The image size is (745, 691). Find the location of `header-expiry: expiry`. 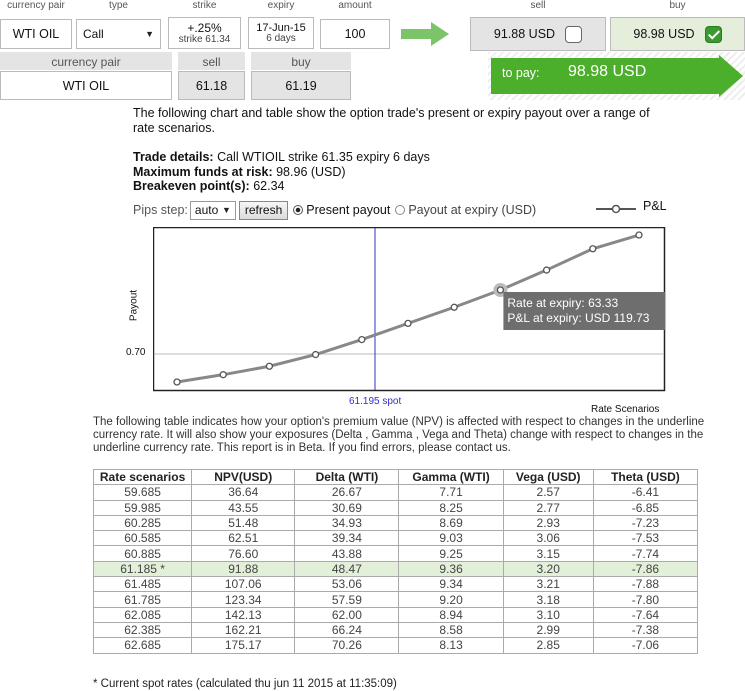

header-expiry: expiry is located at coordinates (281, 5).